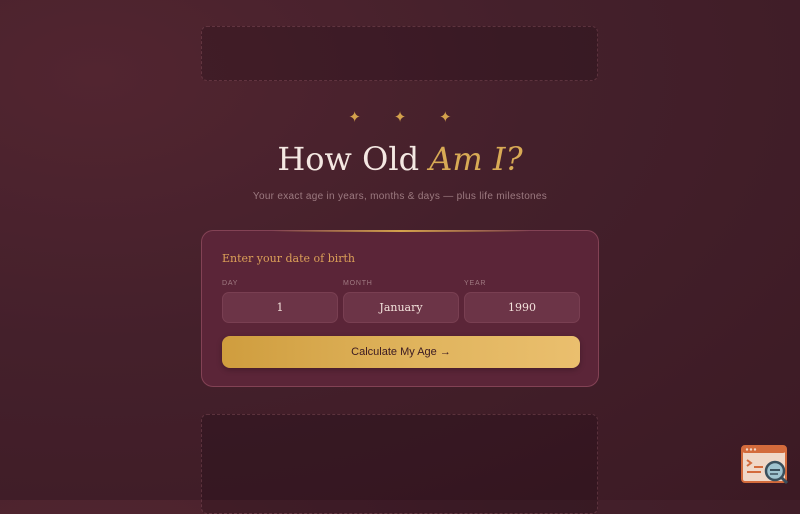  What do you see at coordinates (230, 283) in the screenshot?
I see `day-label: DAY` at bounding box center [230, 283].